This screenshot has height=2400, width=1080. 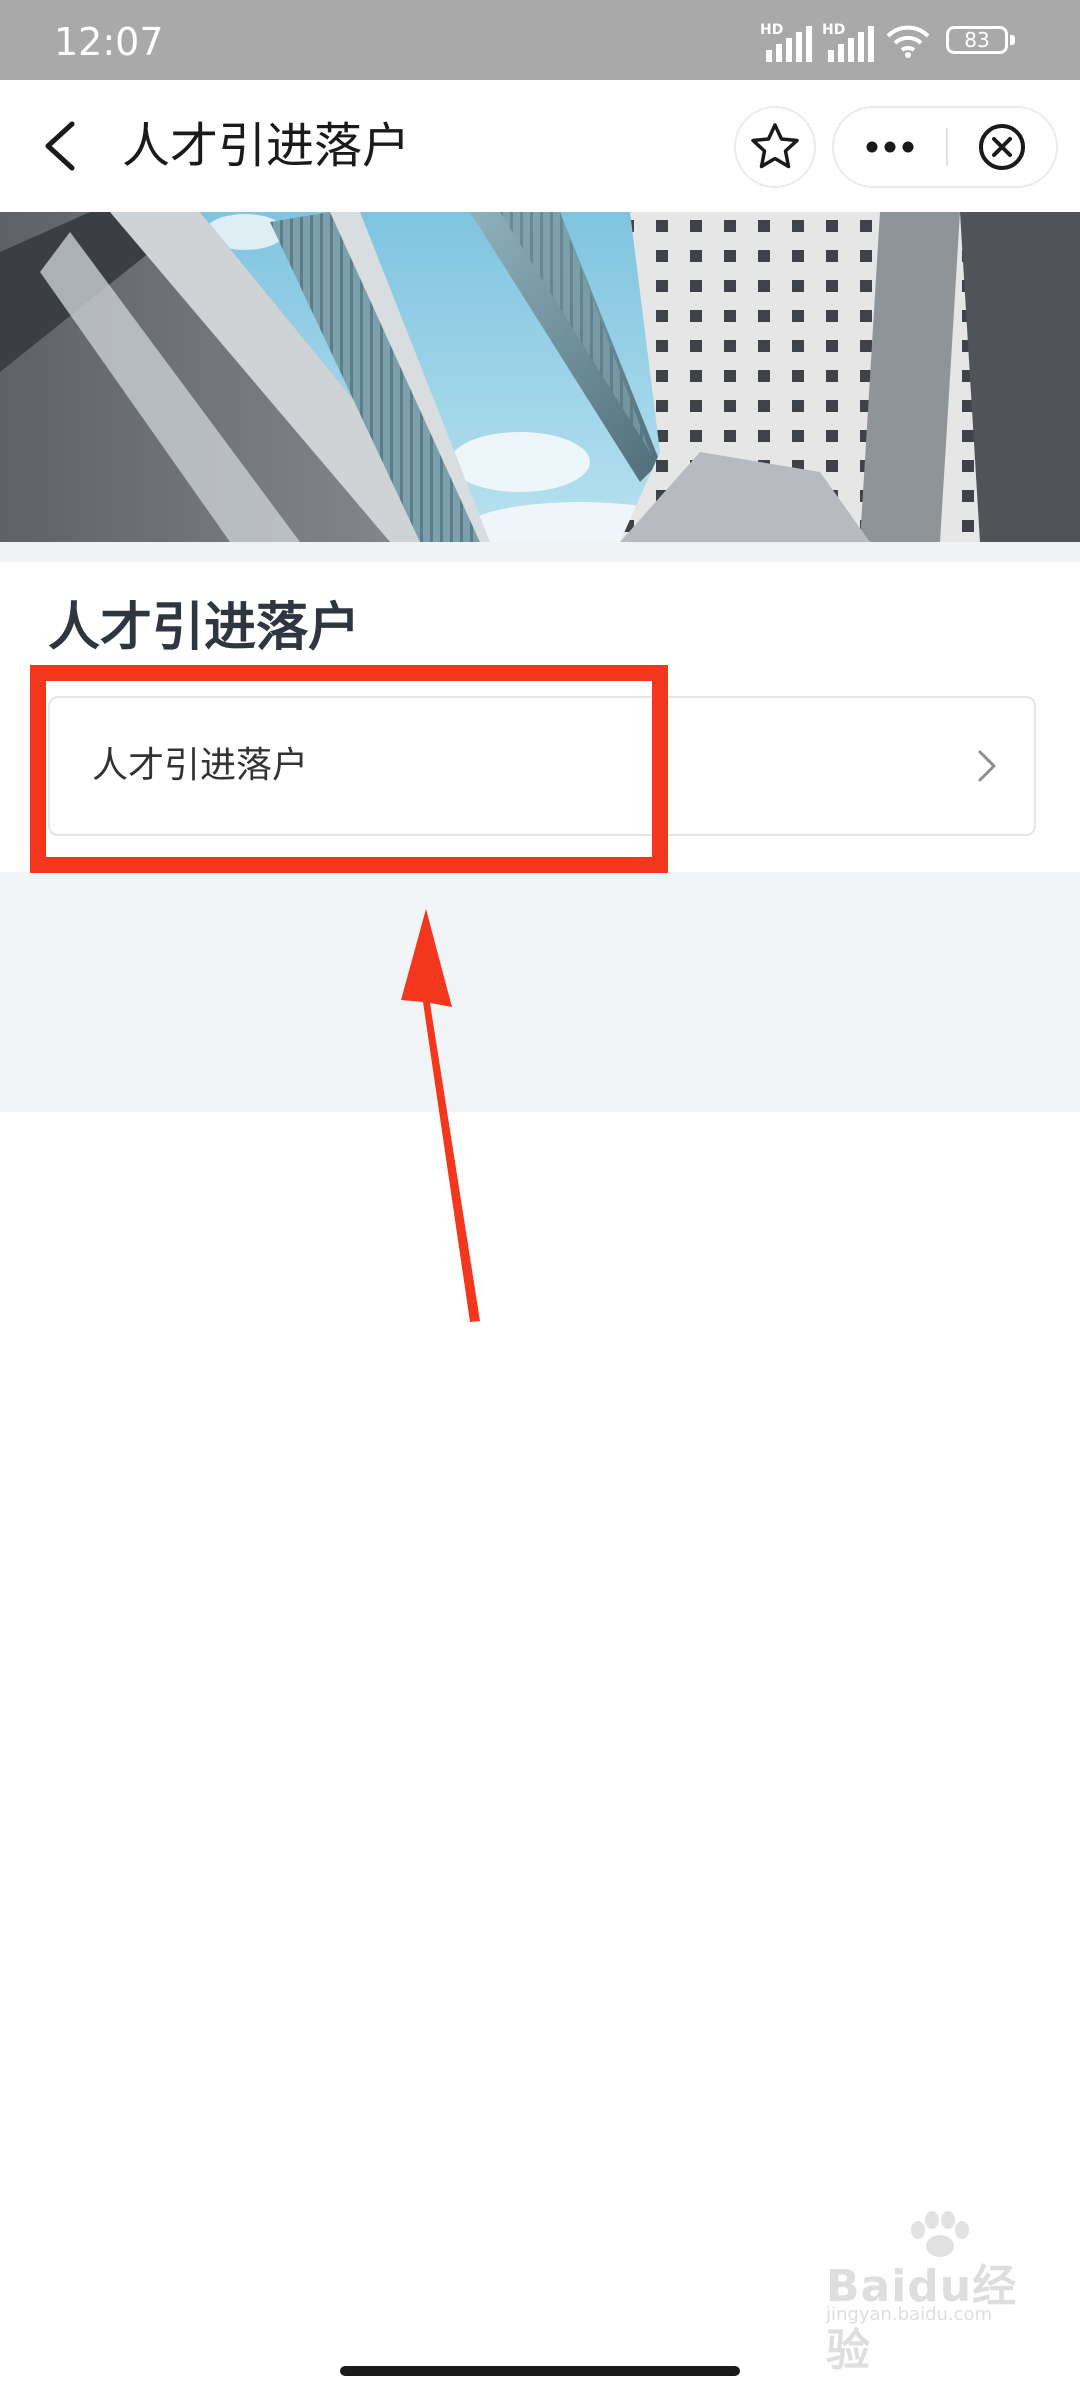 What do you see at coordinates (987, 766) in the screenshot?
I see `chevron-right-icon` at bounding box center [987, 766].